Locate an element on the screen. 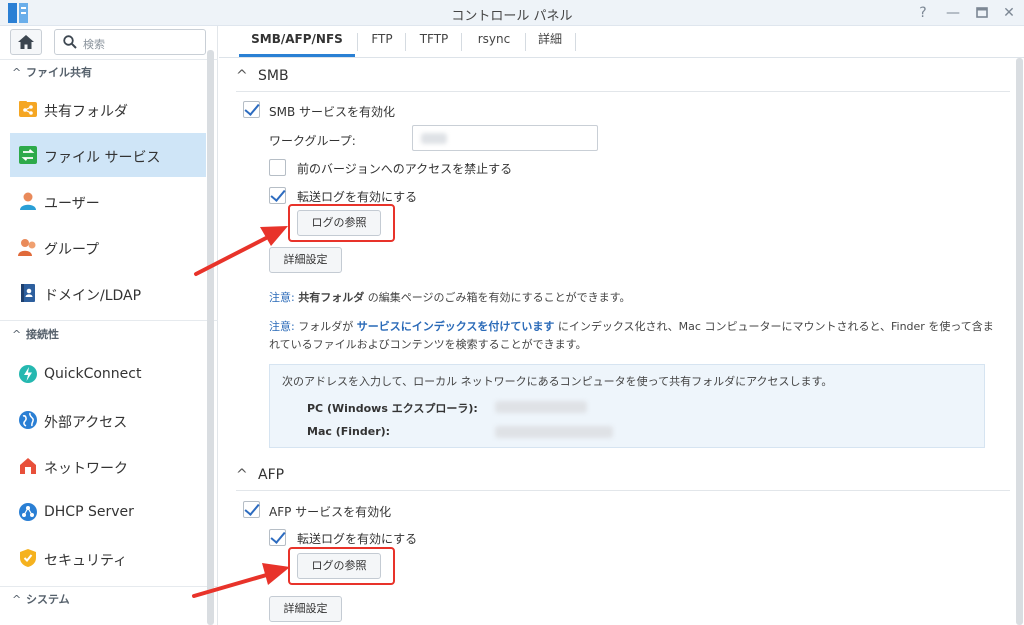 The width and height of the screenshot is (1024, 625). sidebar-item-domain-ldap: ドメイン/LDAP is located at coordinates (108, 293).